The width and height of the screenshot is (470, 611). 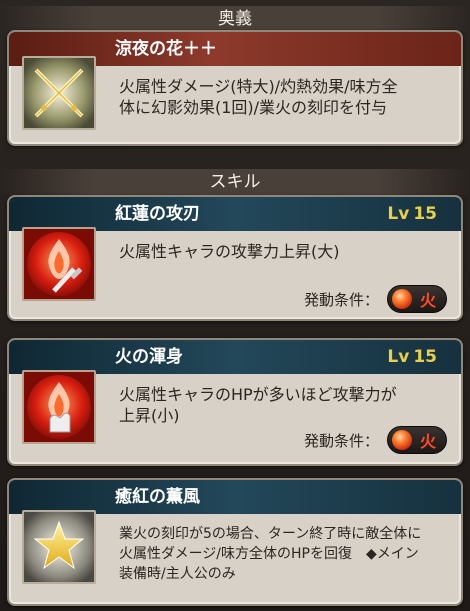 What do you see at coordinates (258, 86) in the screenshot?
I see `ougi-description-line: 火属性ダメージ(特大)/灼熱効果/味方全` at bounding box center [258, 86].